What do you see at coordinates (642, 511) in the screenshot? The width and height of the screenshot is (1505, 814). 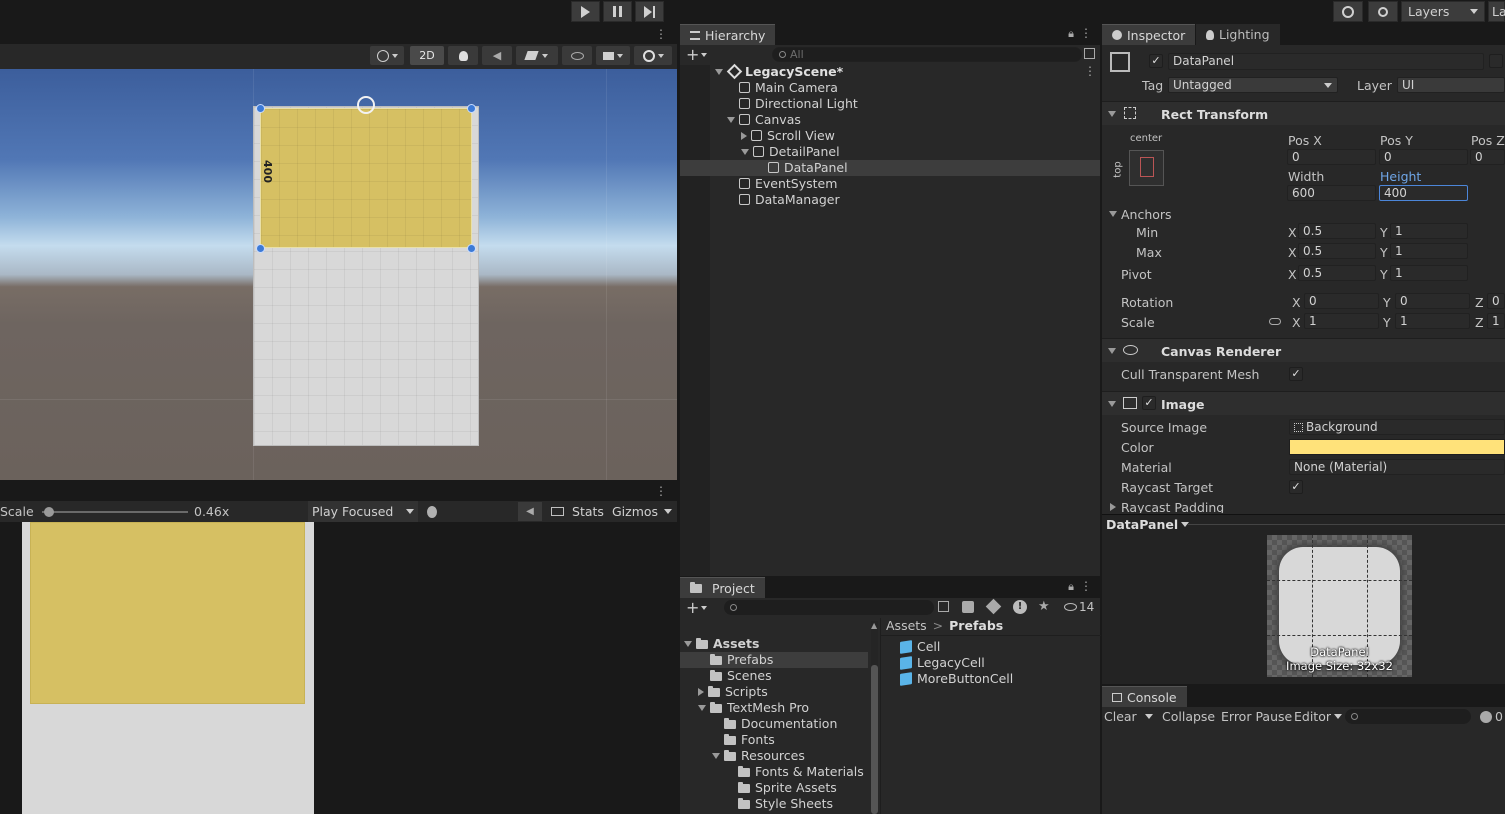 I see `gizmos-button: Gizmos` at bounding box center [642, 511].